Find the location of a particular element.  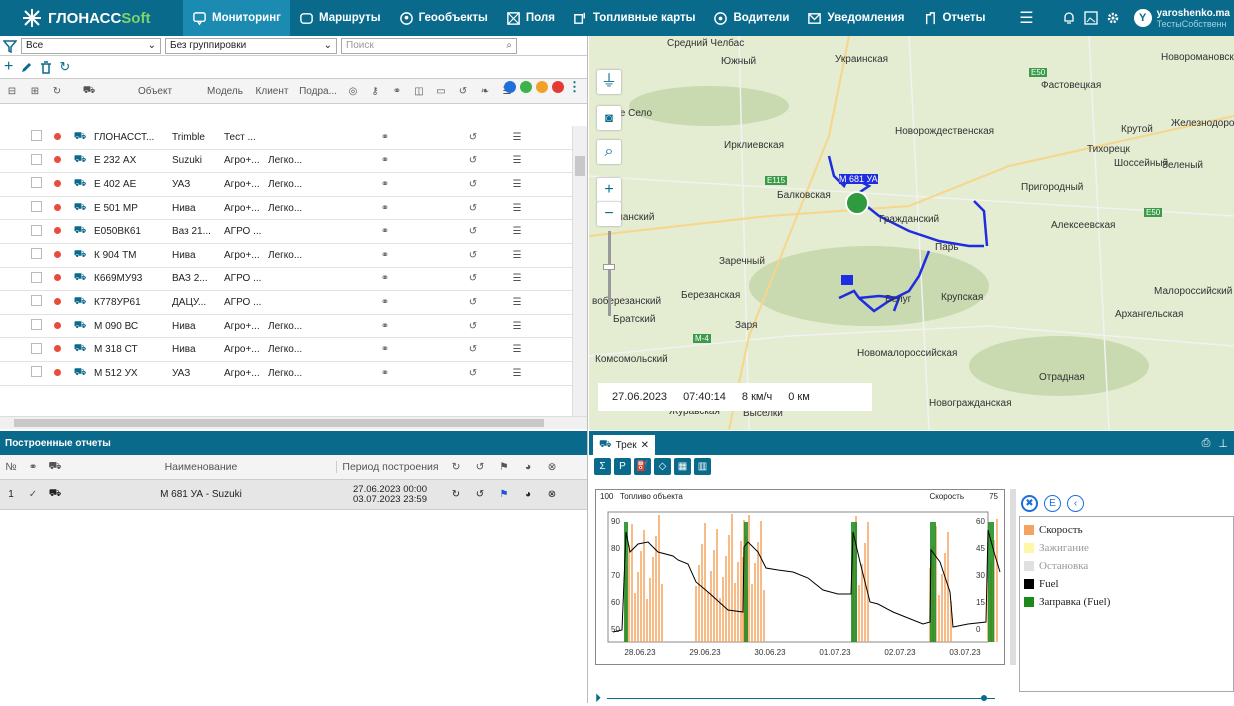

object-name: М 090 ВС is located at coordinates (132, 326).